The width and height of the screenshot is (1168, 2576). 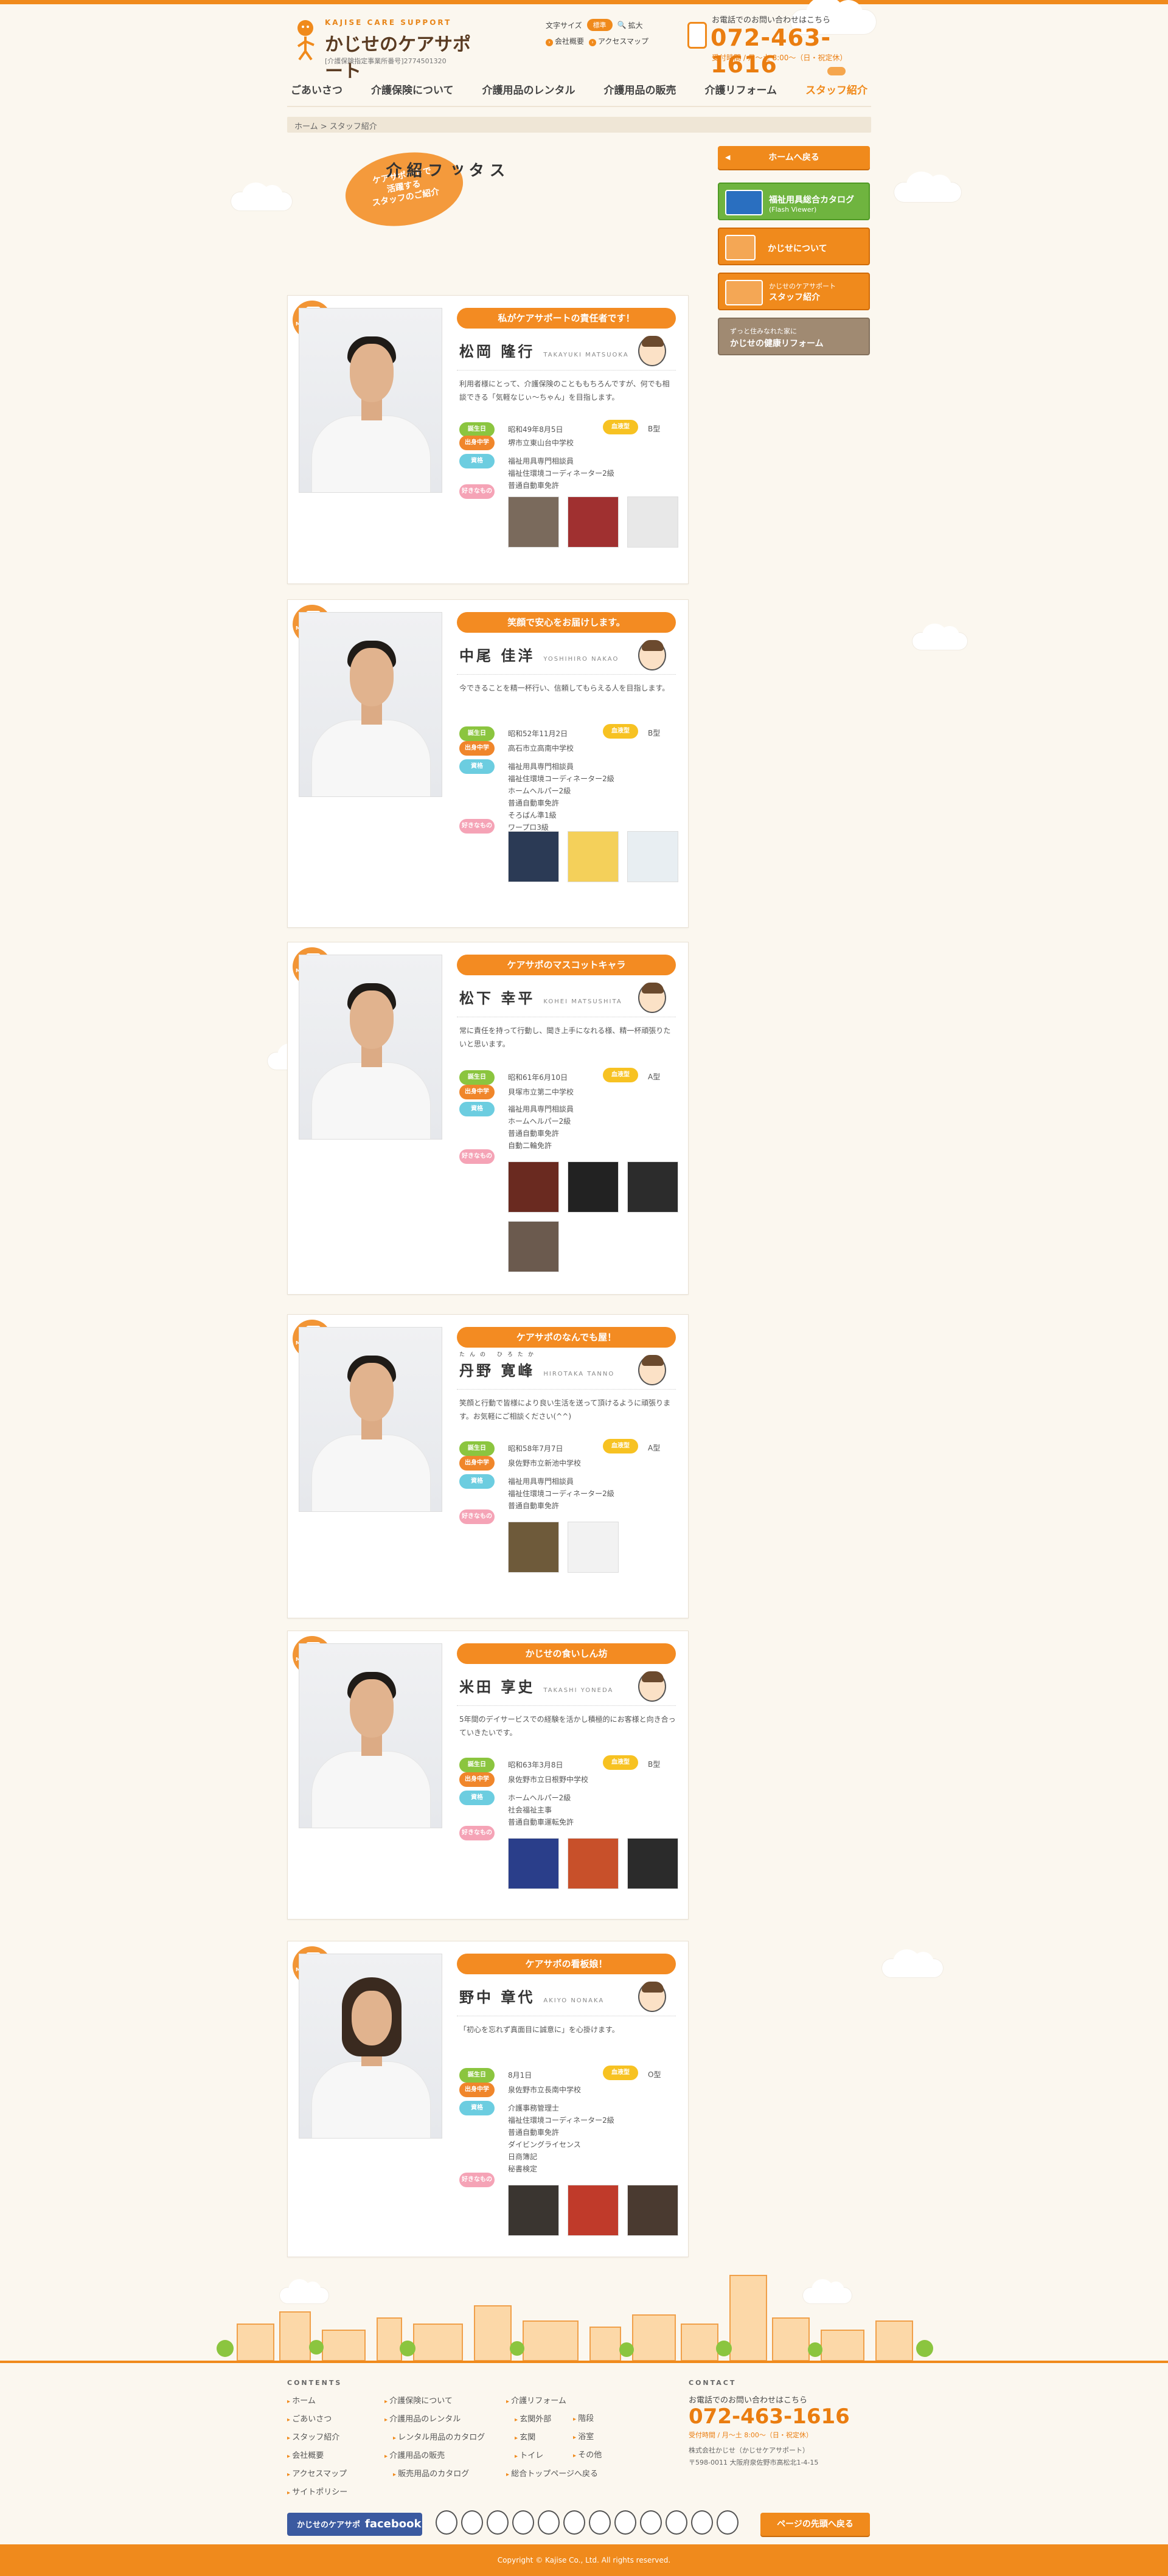 What do you see at coordinates (541, 748) in the screenshot?
I see `school-value: 高石市立高南中学校` at bounding box center [541, 748].